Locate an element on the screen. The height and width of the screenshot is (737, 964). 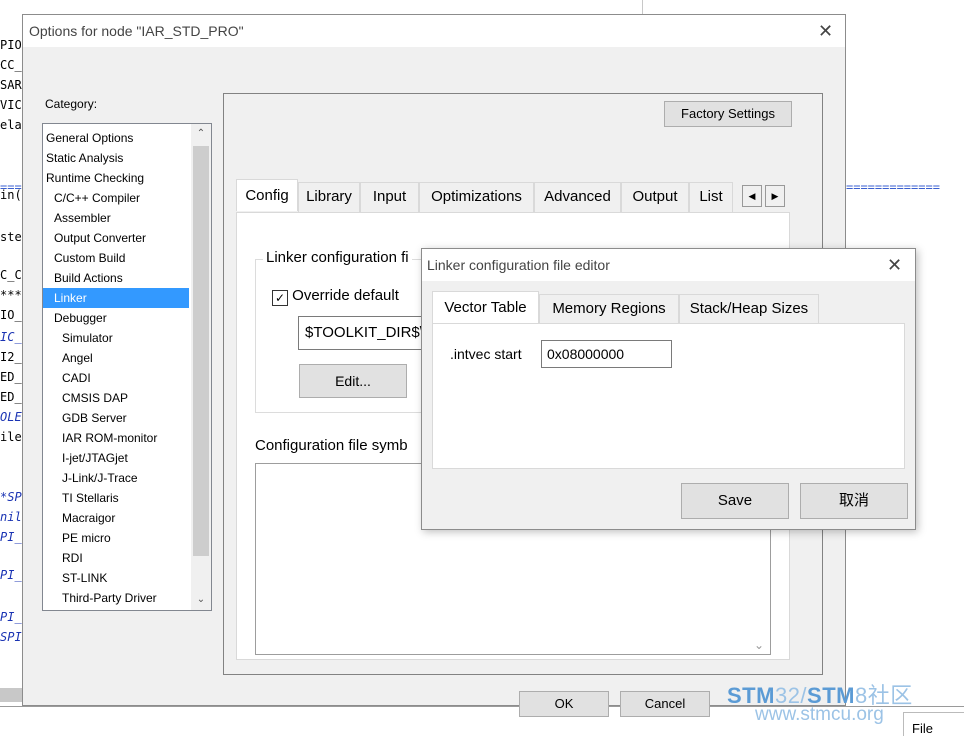
category-item: Angel is located at coordinates (116, 358).